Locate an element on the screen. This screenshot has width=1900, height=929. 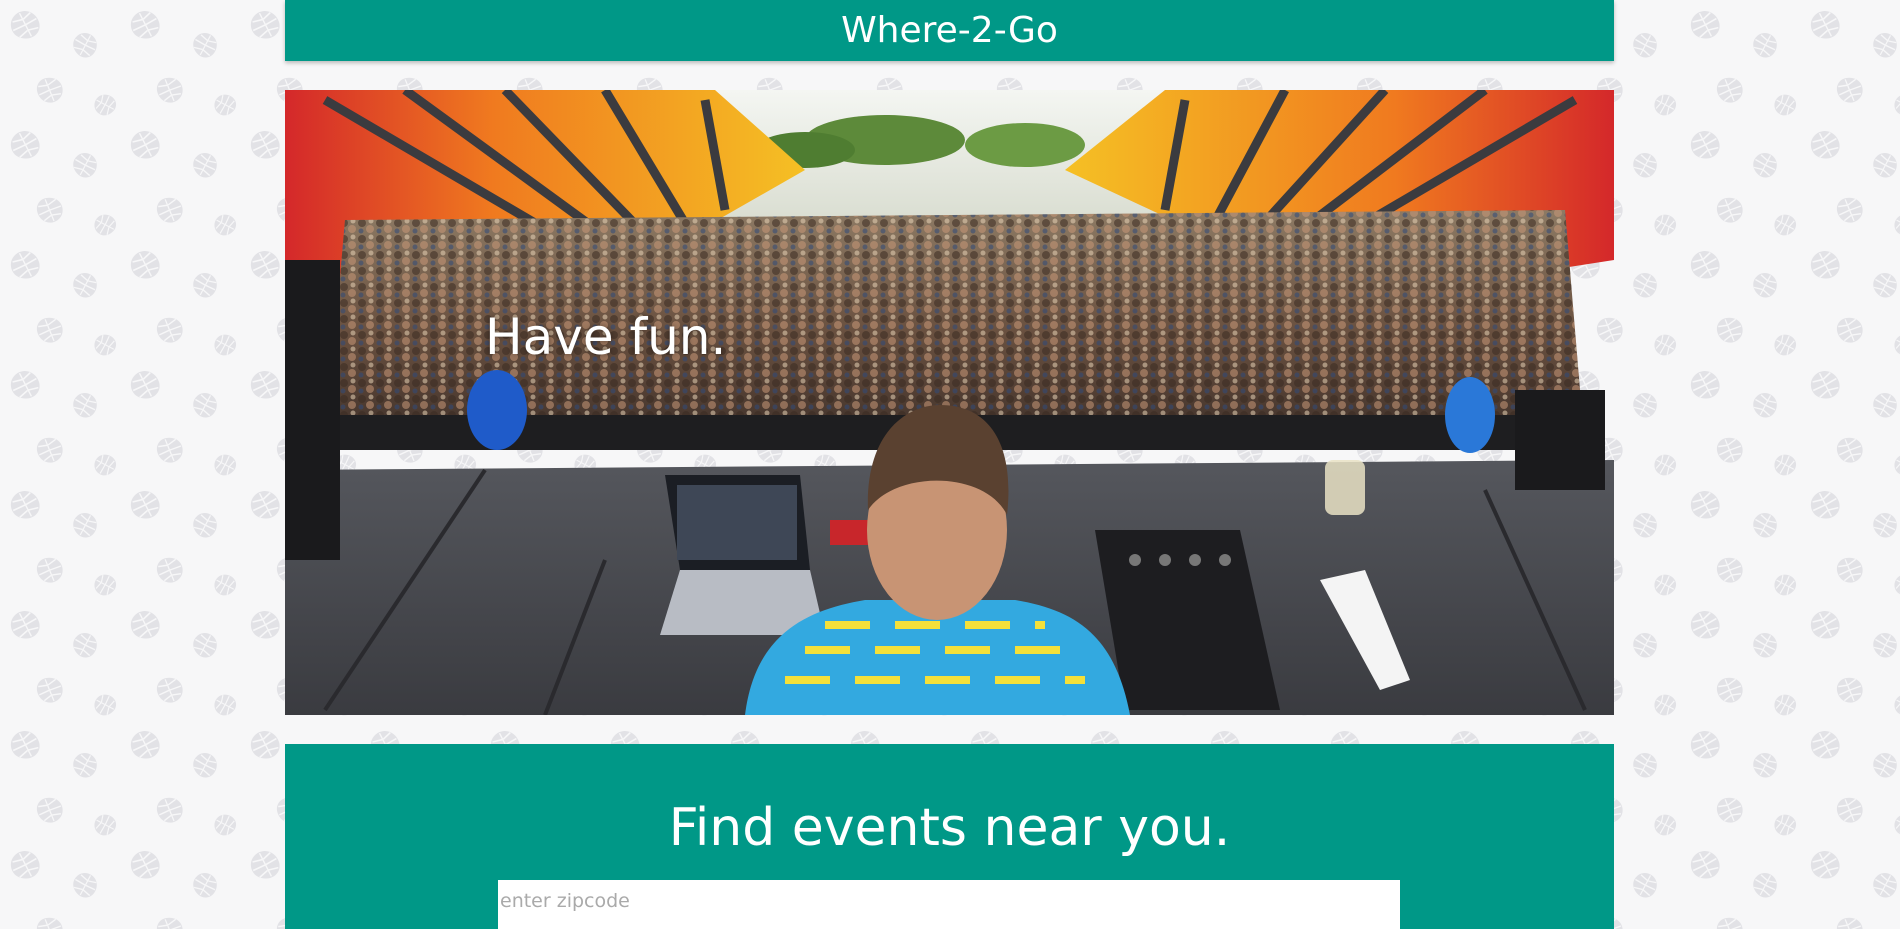
app-header: Where-2-Go is located at coordinates (949, 30).